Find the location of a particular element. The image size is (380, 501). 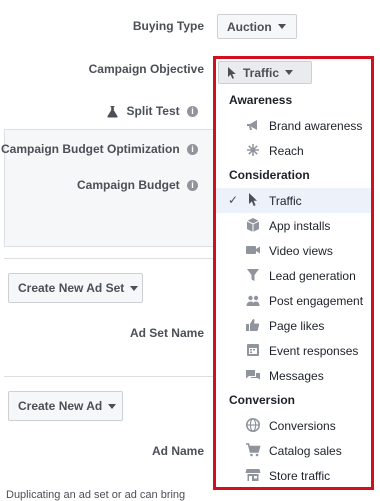

calendar-icon is located at coordinates (253, 350).